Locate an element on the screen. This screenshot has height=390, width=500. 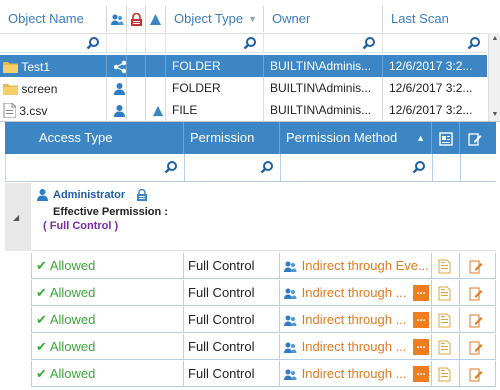
filter-edit is located at coordinates (478, 167).